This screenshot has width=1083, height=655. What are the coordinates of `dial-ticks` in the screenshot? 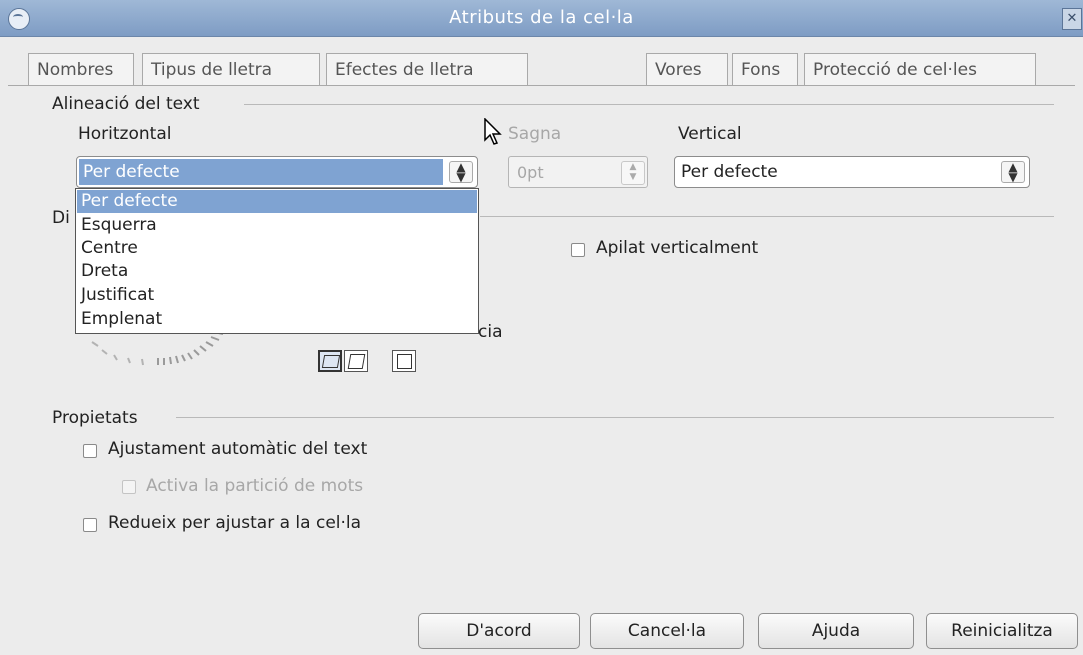 It's located at (157, 348).